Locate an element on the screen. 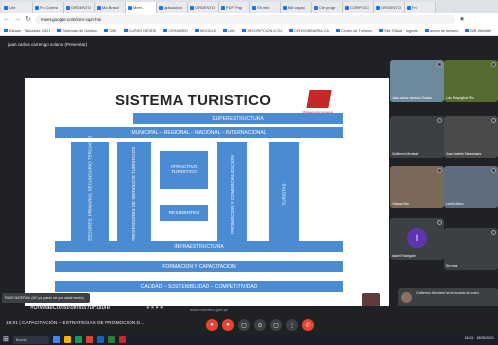 This screenshot has height=345, width=498. address-bar: ← → ↻ meet.google.com/cmr-xqzi-hni ★ is located at coordinates (249, 19).